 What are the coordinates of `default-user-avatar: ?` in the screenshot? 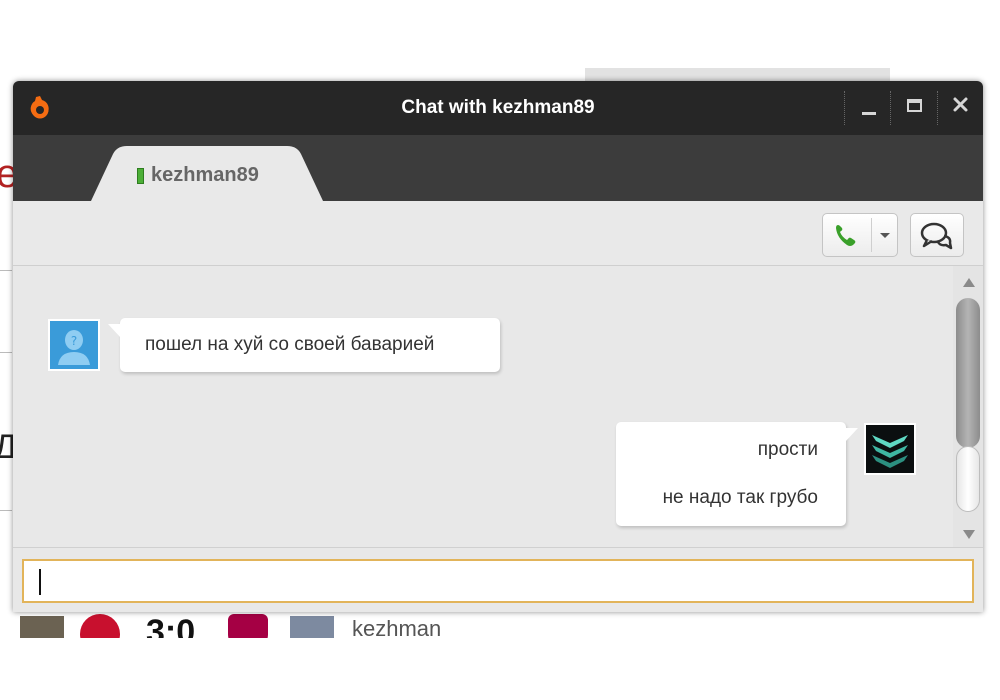 It's located at (74, 345).